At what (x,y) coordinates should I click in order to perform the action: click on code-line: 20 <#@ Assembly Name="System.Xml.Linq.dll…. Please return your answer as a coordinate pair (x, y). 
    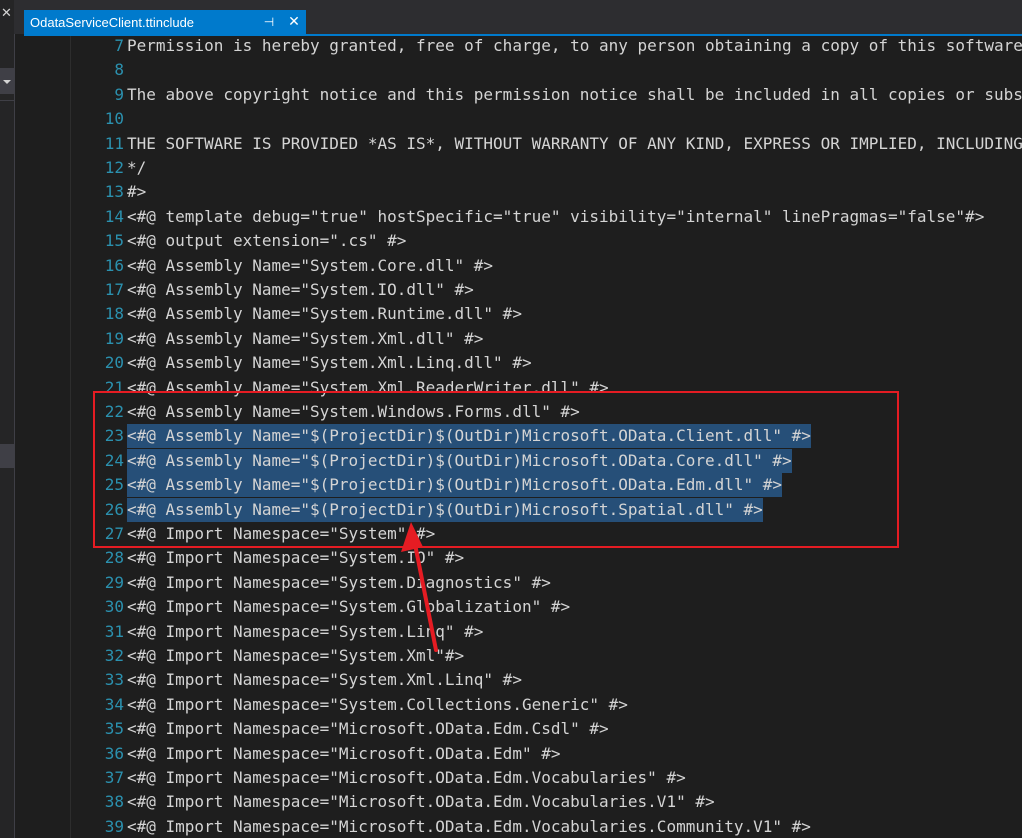
    Looking at the image, I should click on (523, 363).